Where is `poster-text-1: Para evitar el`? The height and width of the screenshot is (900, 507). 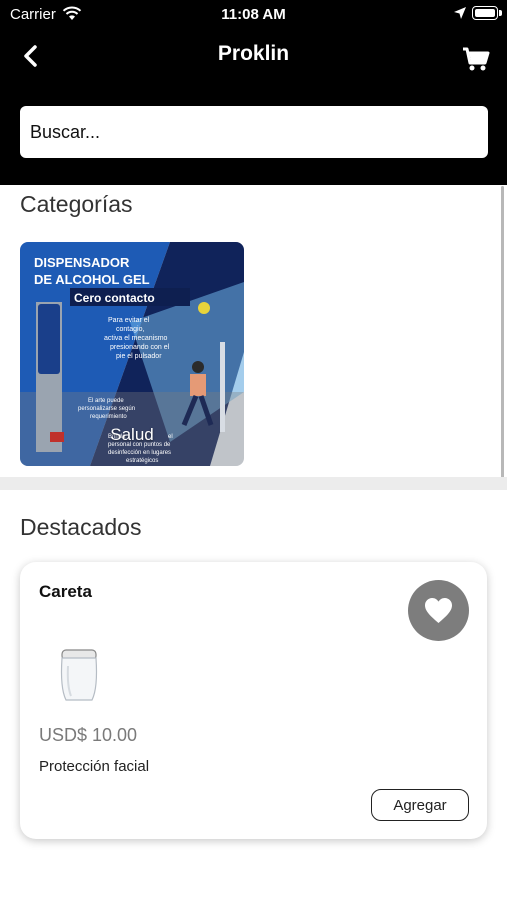 poster-text-1: Para evitar el is located at coordinates (129, 320).